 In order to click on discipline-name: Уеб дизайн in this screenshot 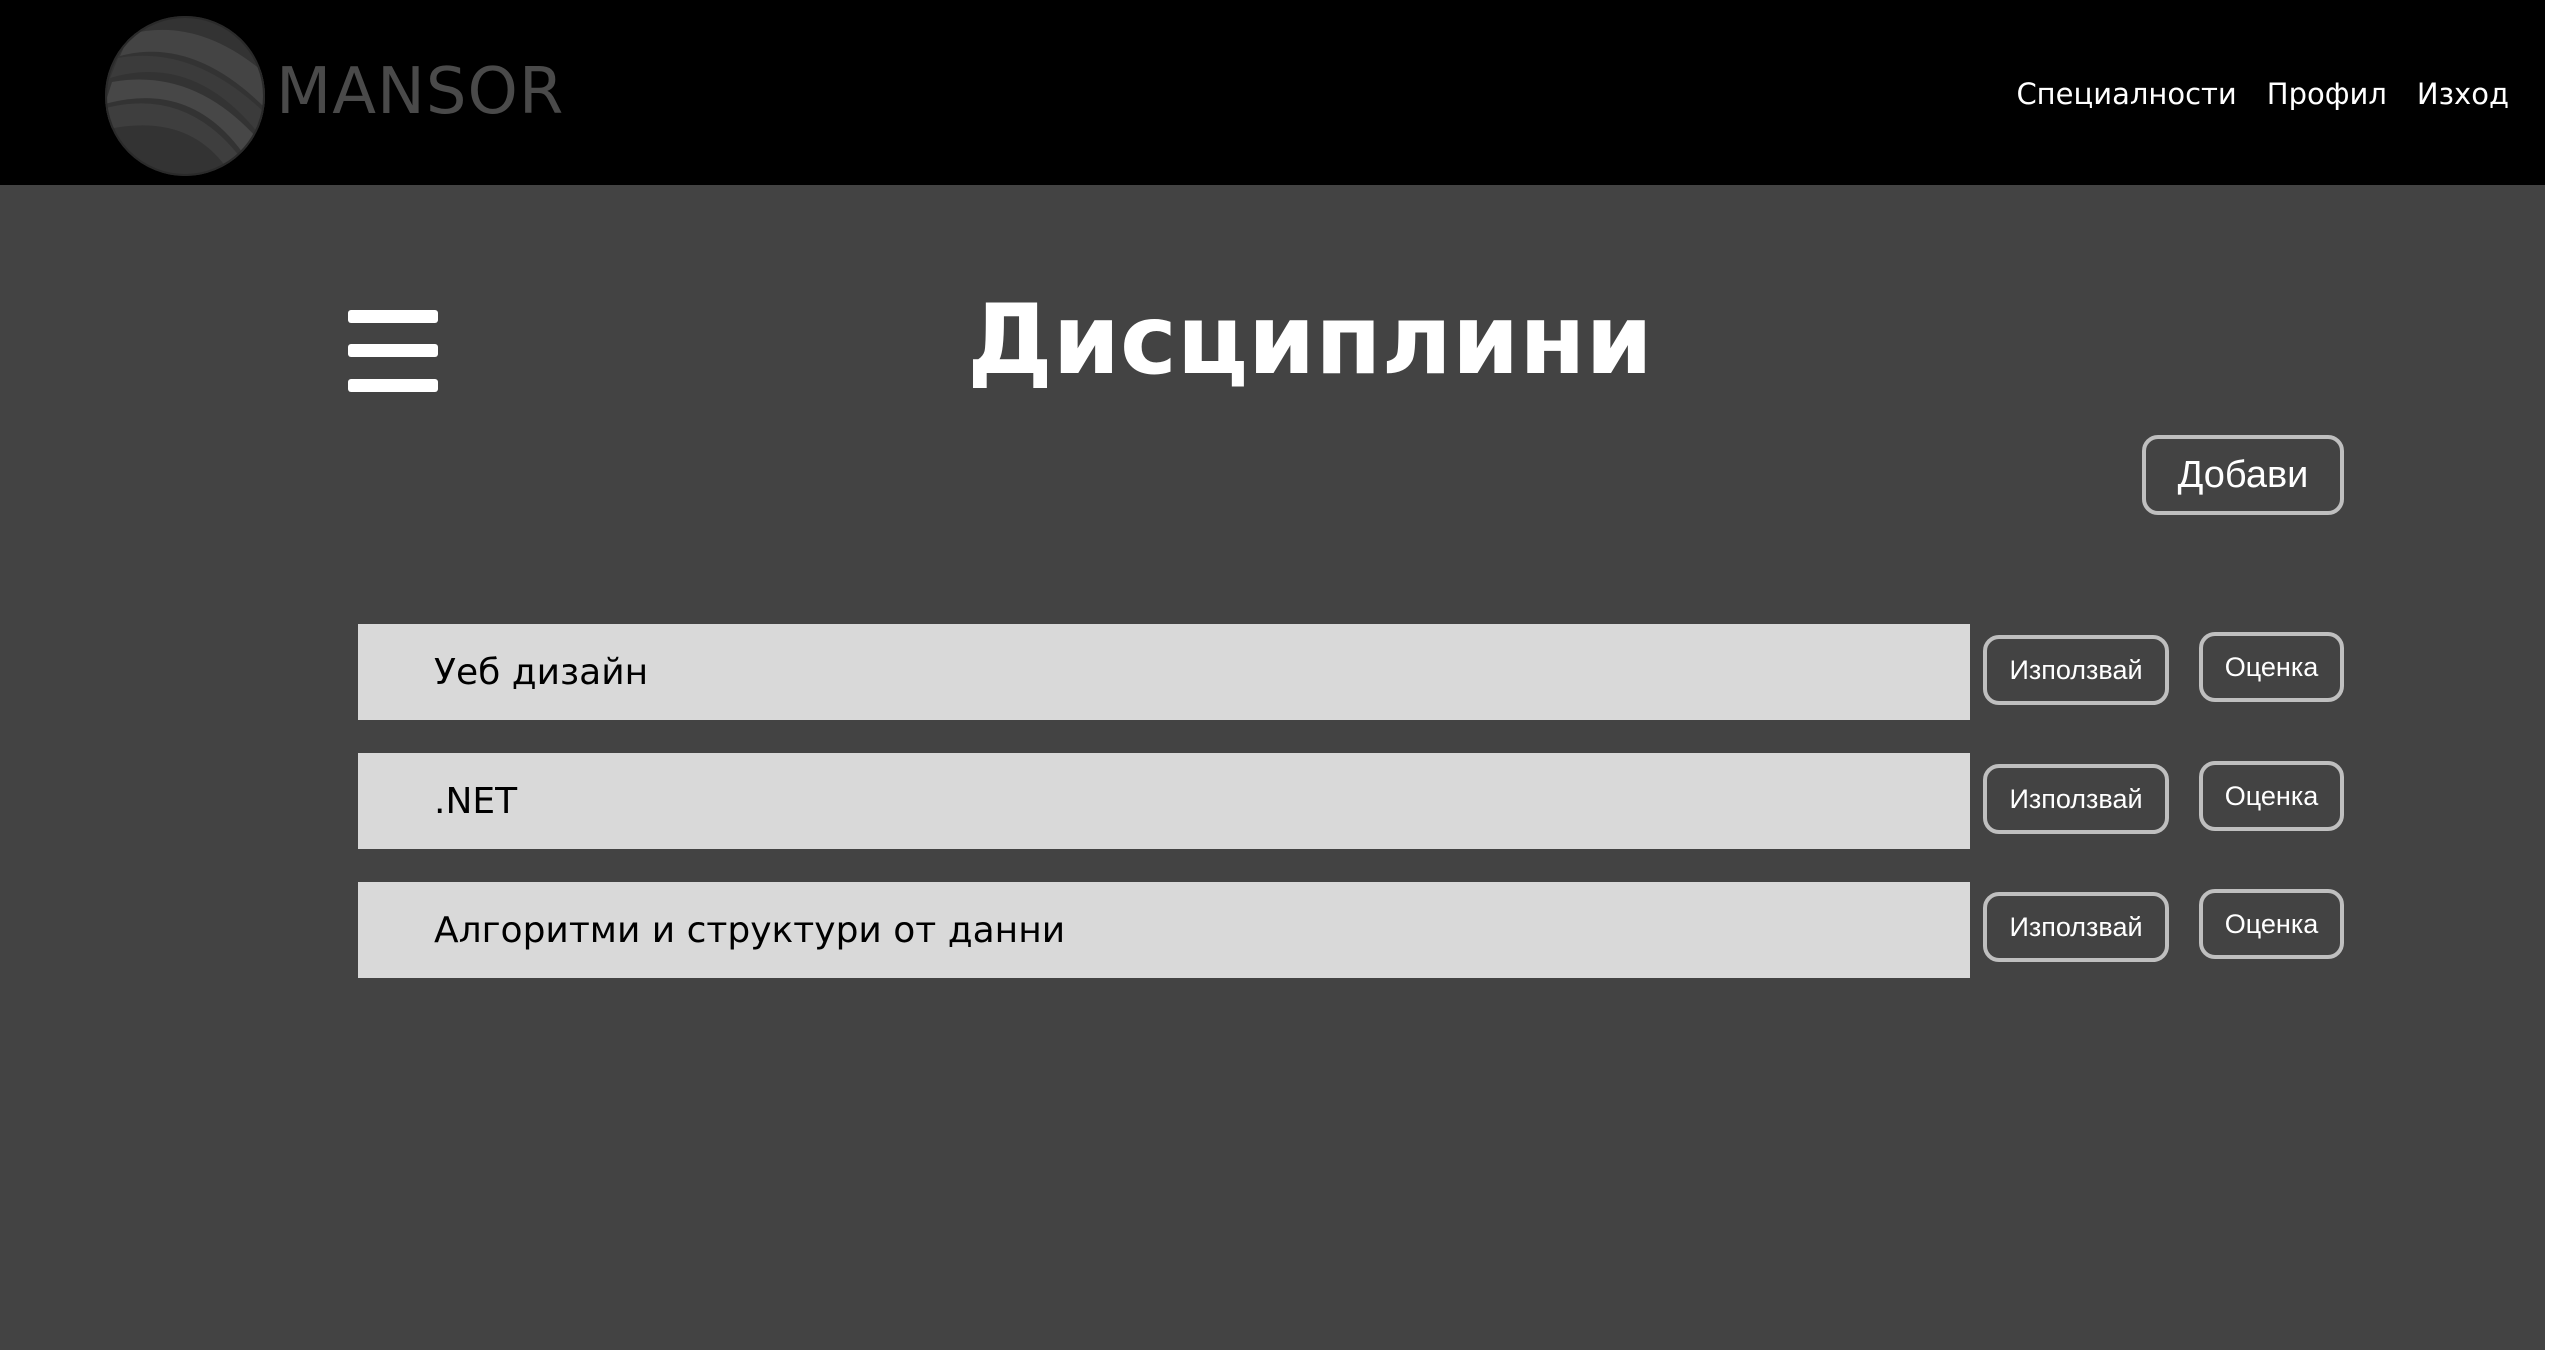, I will do `click(541, 672)`.